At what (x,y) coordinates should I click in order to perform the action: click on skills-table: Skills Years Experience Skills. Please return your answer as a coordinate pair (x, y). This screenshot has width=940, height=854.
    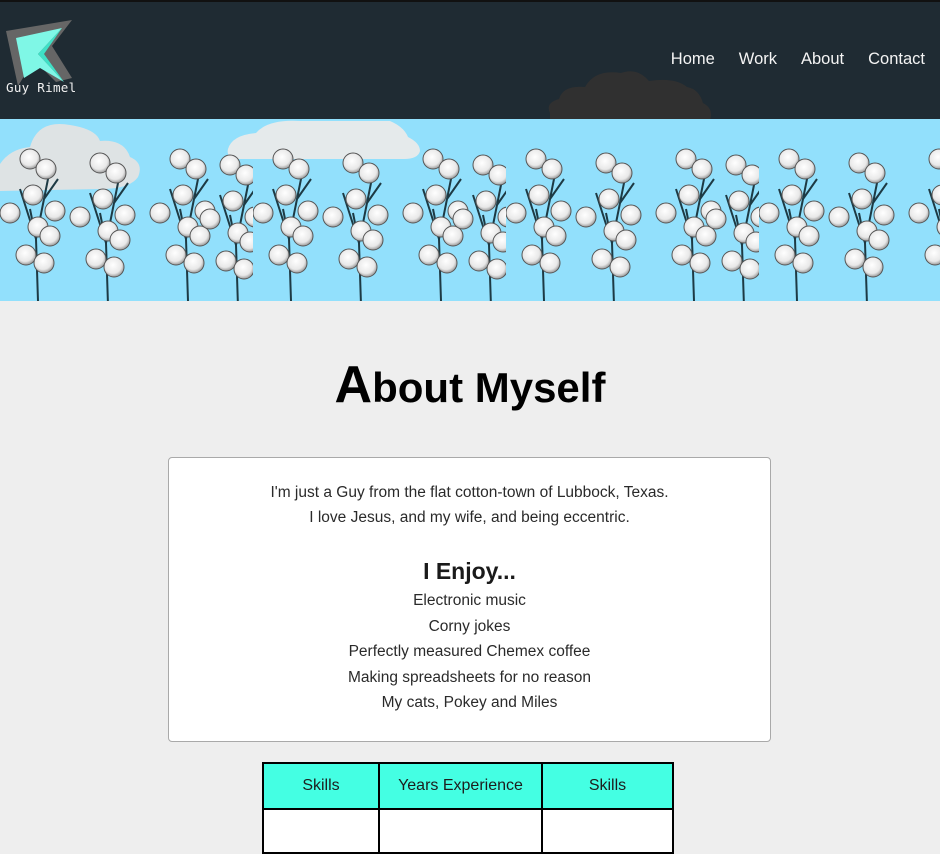
    Looking at the image, I should click on (468, 808).